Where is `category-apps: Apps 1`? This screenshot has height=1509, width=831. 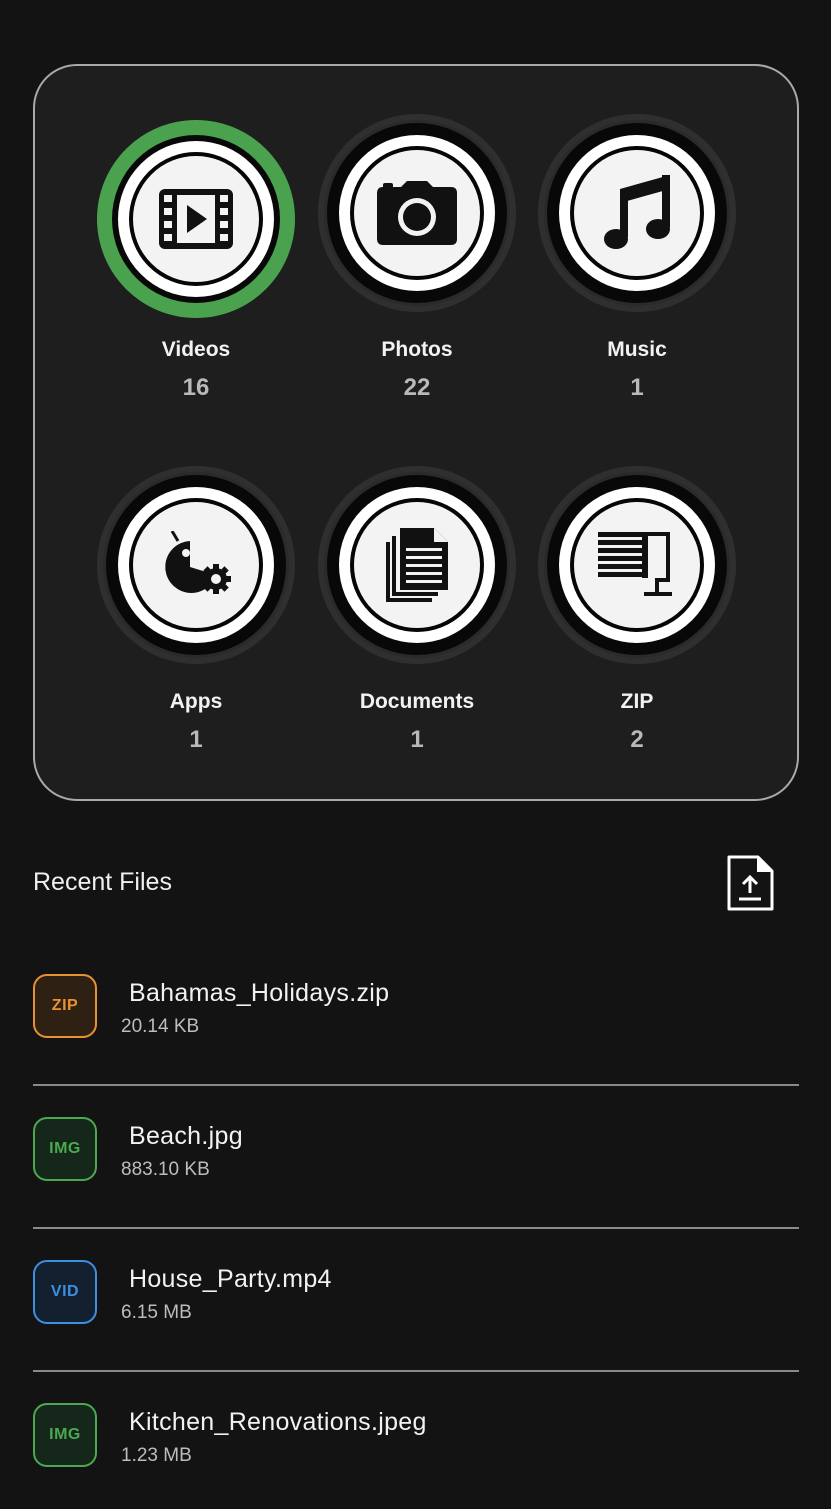 category-apps: Apps 1 is located at coordinates (196, 610).